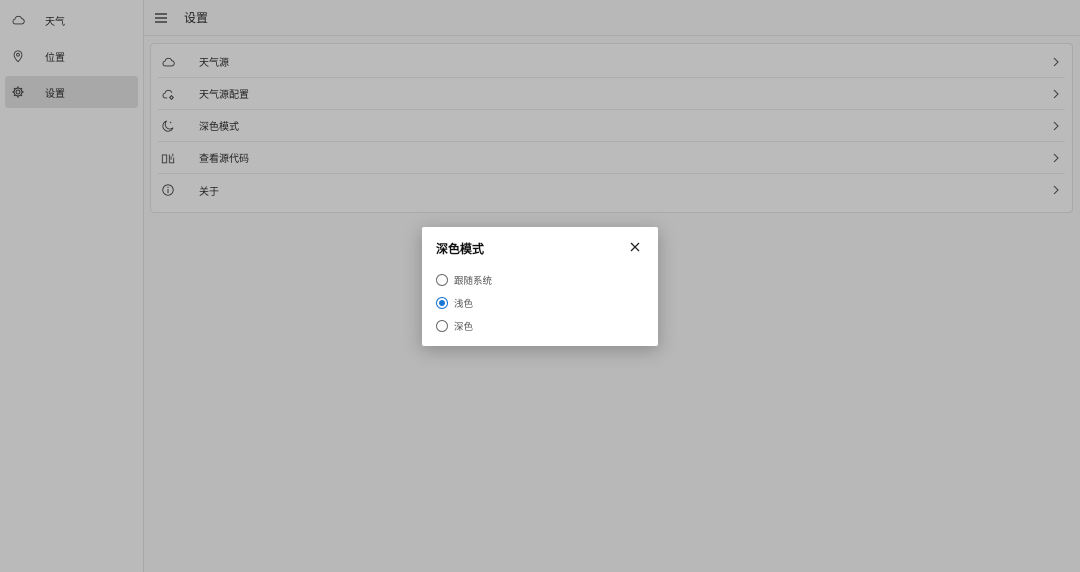 This screenshot has width=1080, height=572. Describe the element at coordinates (473, 281) in the screenshot. I see `option-label: 跟随系统` at that location.